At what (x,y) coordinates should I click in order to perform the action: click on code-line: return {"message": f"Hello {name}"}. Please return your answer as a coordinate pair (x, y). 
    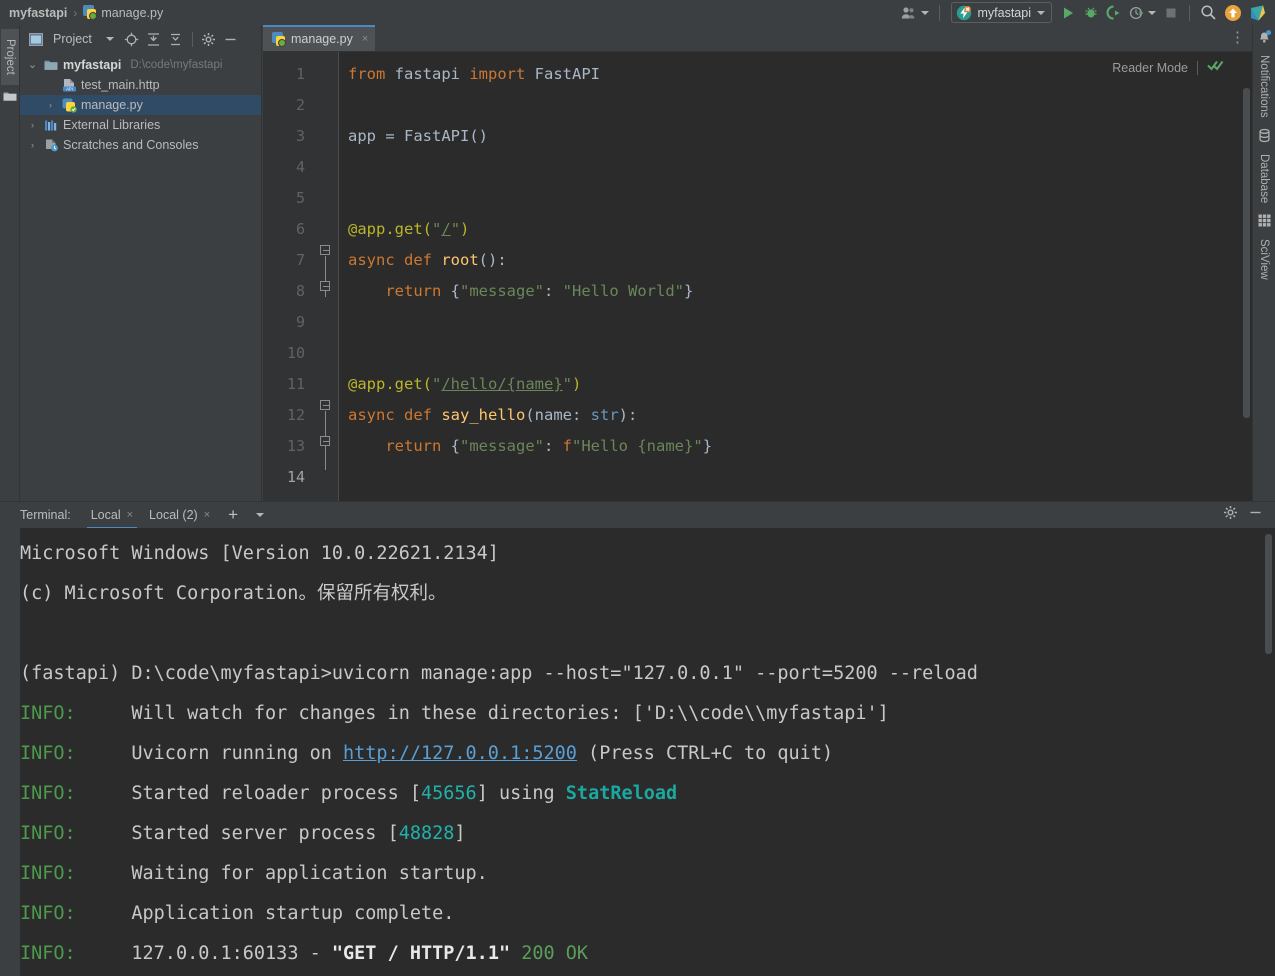
    Looking at the image, I should click on (800, 446).